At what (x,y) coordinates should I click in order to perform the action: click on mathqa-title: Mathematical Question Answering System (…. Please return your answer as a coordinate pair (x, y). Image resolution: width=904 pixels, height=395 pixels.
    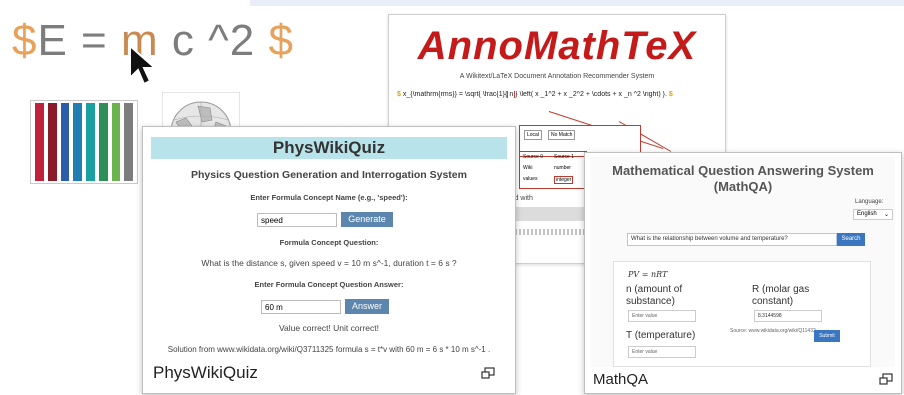
    Looking at the image, I should click on (743, 179).